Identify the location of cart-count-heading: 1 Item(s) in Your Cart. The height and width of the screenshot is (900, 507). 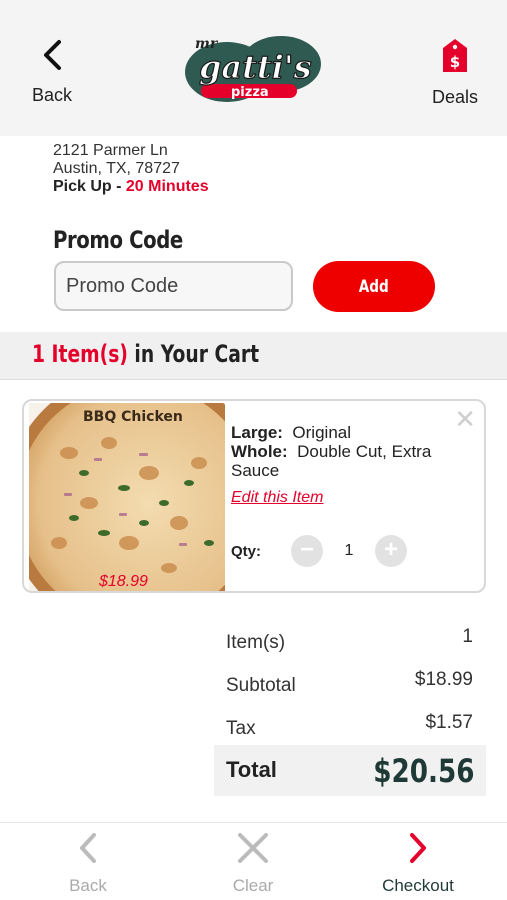
(145, 354).